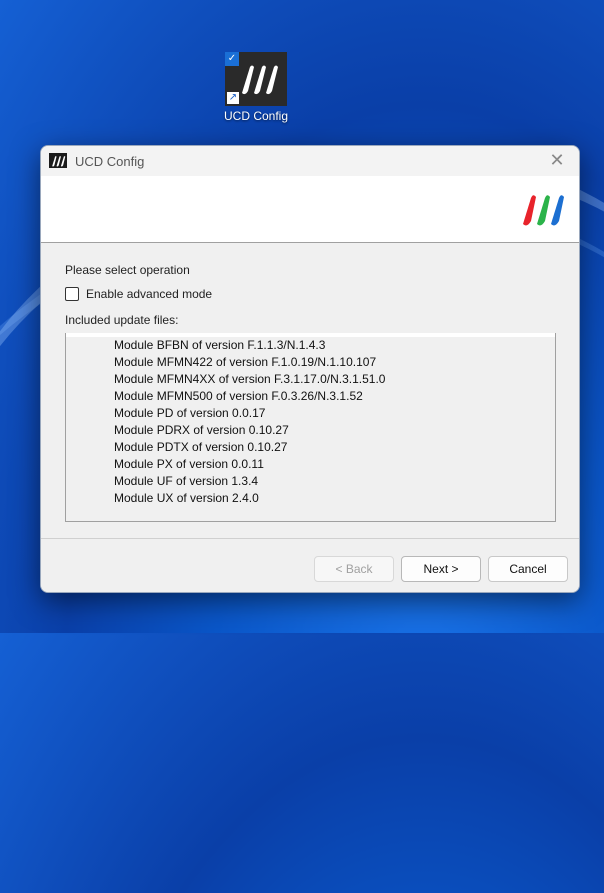 The image size is (604, 893). Describe the element at coordinates (186, 498) in the screenshot. I see `list-item: Module UX of version 2.4.0` at that location.